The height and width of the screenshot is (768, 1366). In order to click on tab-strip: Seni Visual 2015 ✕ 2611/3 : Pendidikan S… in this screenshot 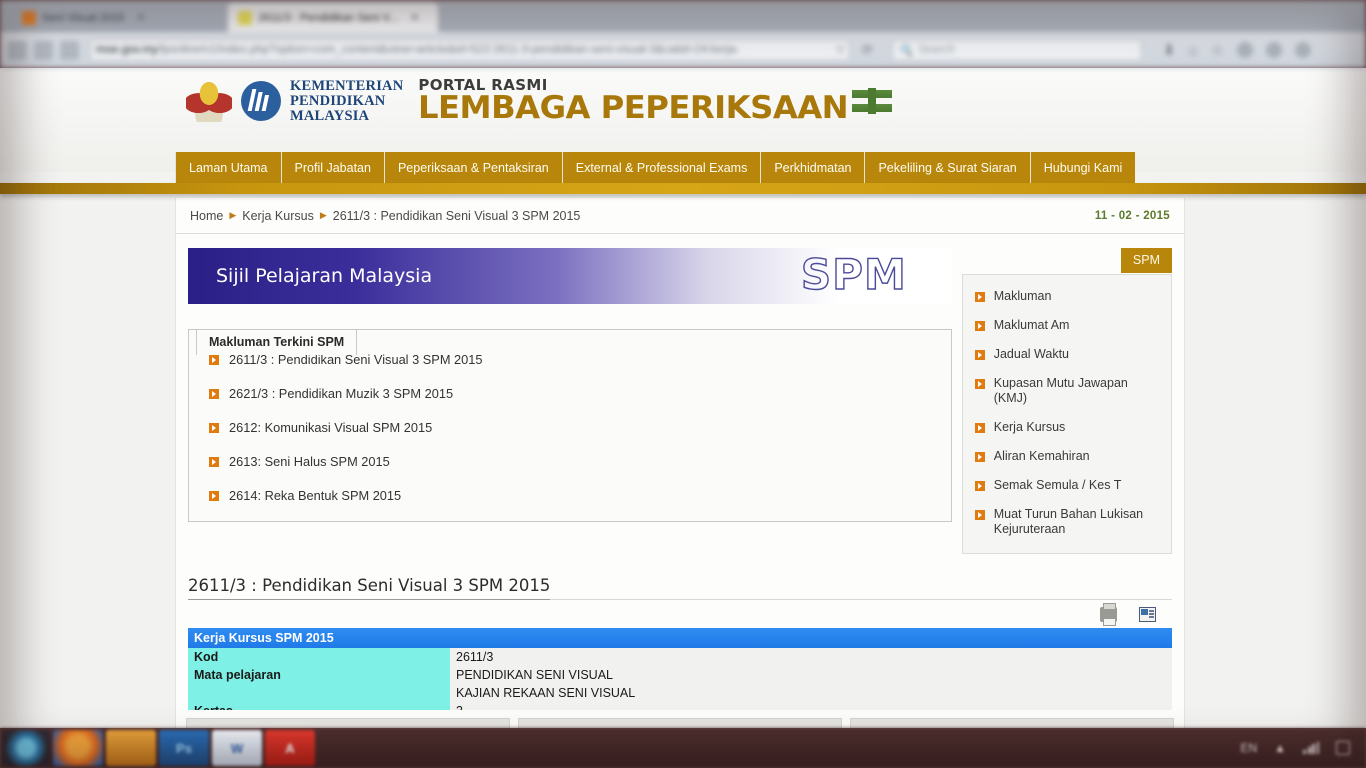, I will do `click(683, 16)`.